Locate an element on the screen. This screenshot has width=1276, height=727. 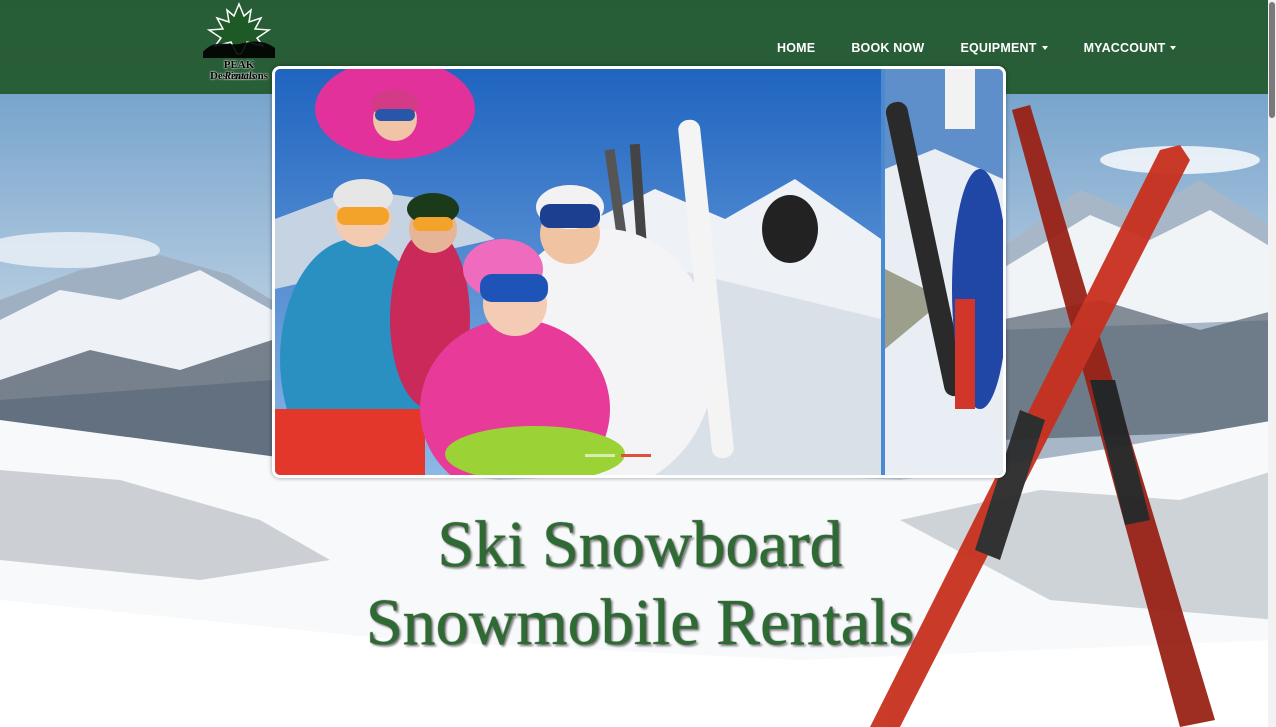
slider-pagination is located at coordinates (621, 455).